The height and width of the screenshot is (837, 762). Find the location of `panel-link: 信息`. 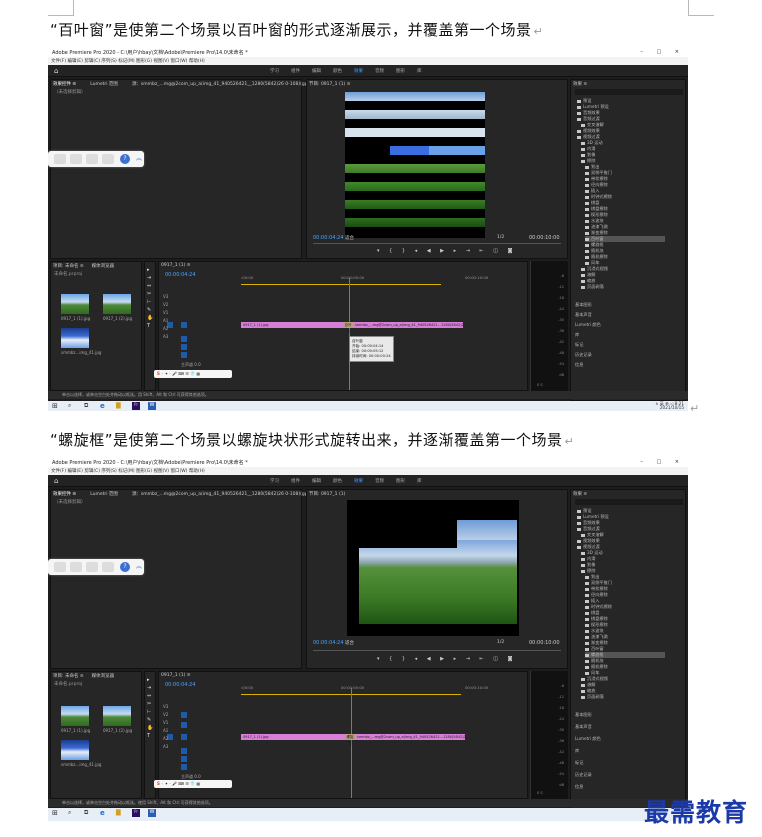

panel-link: 信息 is located at coordinates (579, 787).